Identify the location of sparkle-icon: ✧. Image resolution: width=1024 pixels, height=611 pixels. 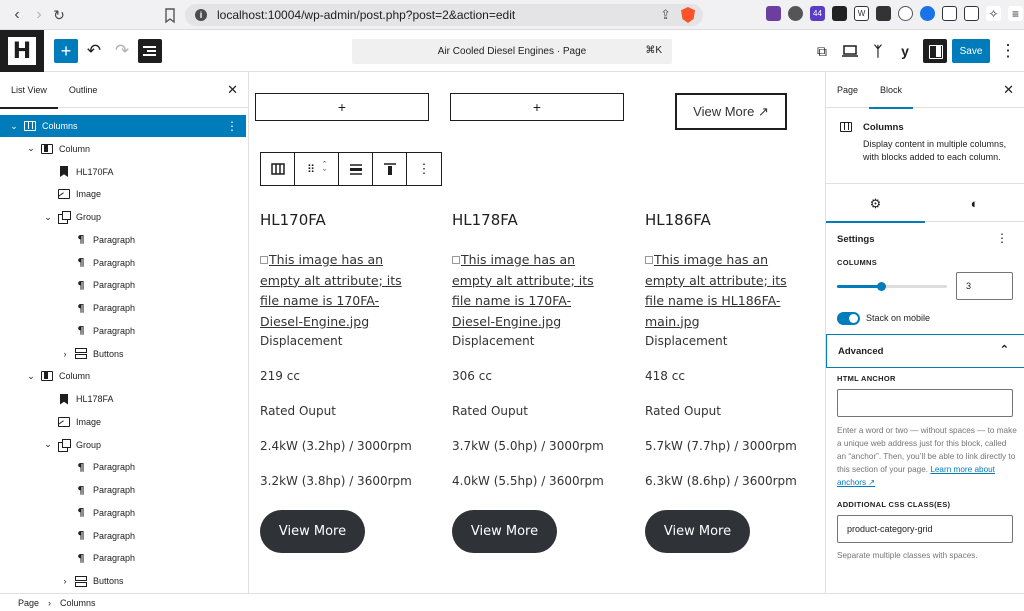
(993, 13).